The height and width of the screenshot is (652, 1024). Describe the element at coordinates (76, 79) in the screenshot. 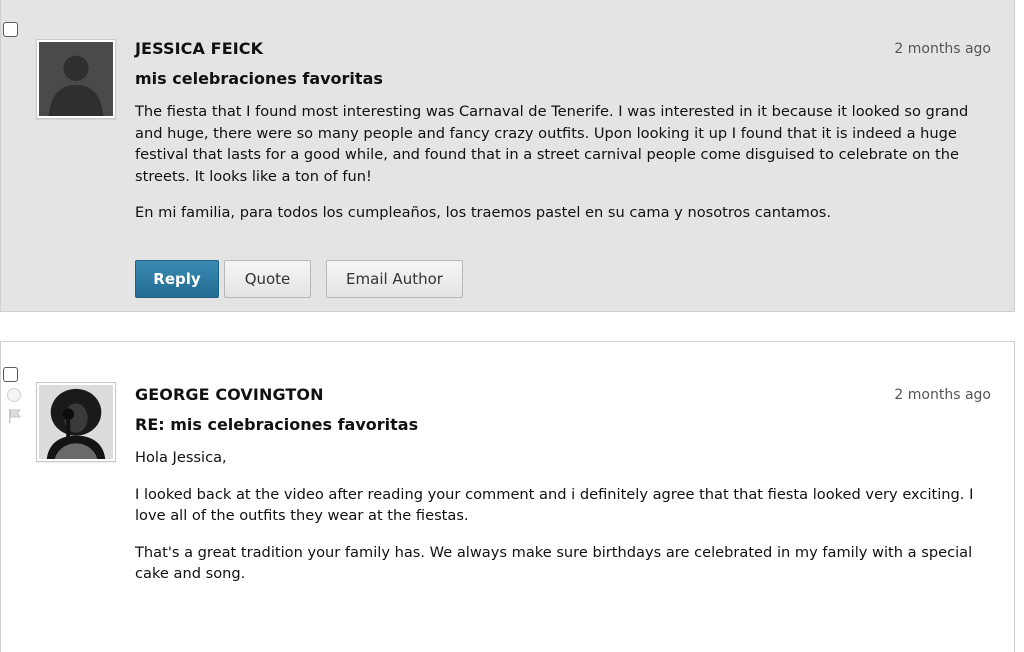

I see `default-avatar-icon` at that location.